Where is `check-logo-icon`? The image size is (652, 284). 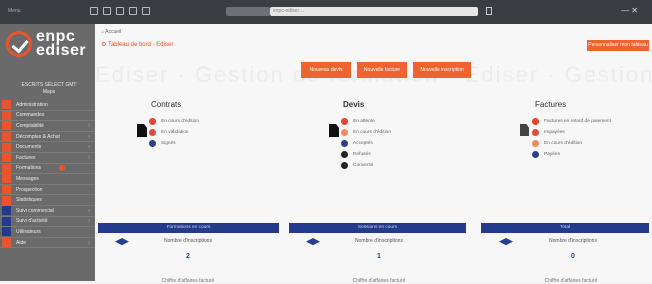 check-logo-icon is located at coordinates (19, 44).